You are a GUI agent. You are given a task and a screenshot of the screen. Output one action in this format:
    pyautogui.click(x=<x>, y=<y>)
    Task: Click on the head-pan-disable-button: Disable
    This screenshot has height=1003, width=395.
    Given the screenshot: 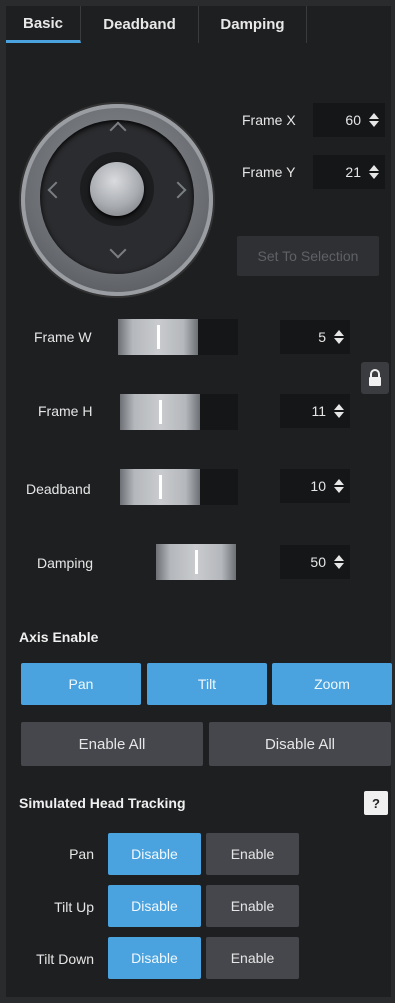 What is the action you would take?
    pyautogui.click(x=154, y=854)
    